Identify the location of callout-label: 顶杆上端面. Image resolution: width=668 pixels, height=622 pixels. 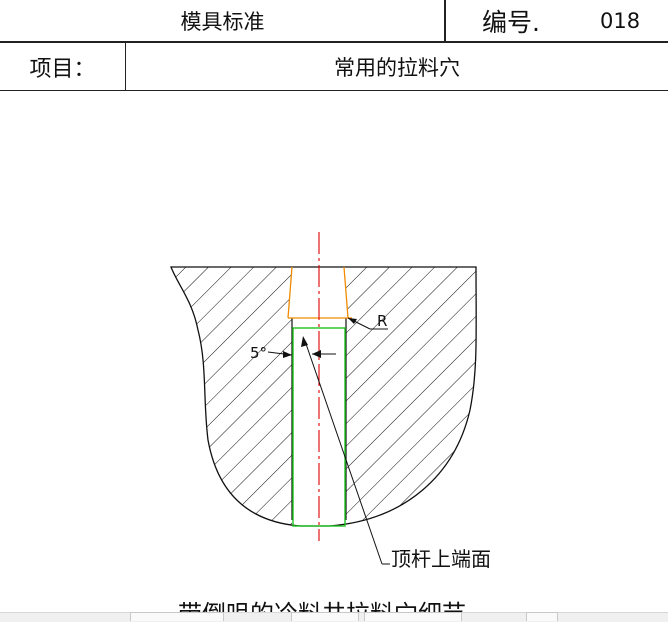
(441, 559).